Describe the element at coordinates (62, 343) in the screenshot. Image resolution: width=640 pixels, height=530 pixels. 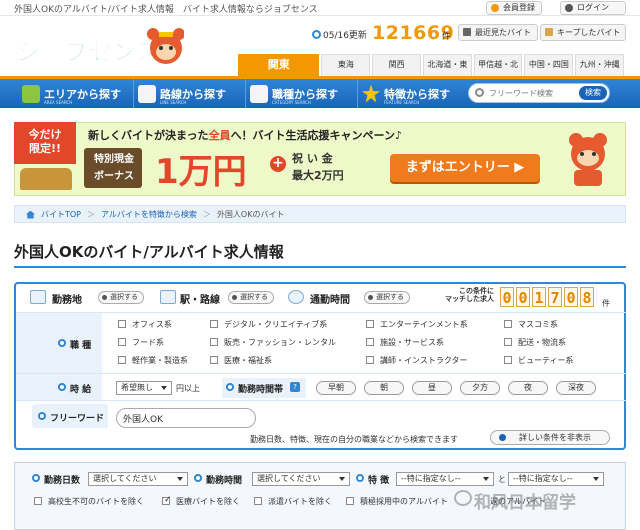
I see `job-type-radio` at that location.